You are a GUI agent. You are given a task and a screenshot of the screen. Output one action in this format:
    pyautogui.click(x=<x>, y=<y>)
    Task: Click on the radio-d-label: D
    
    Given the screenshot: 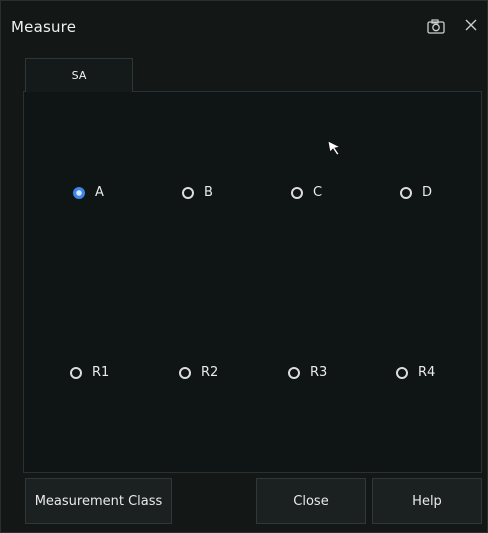 What is the action you would take?
    pyautogui.click(x=427, y=192)
    